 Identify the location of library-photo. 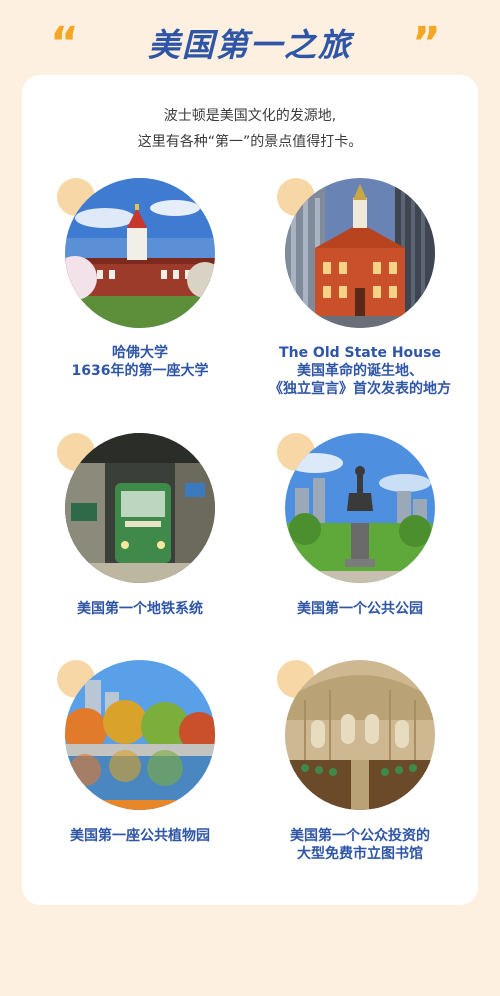
(360, 735).